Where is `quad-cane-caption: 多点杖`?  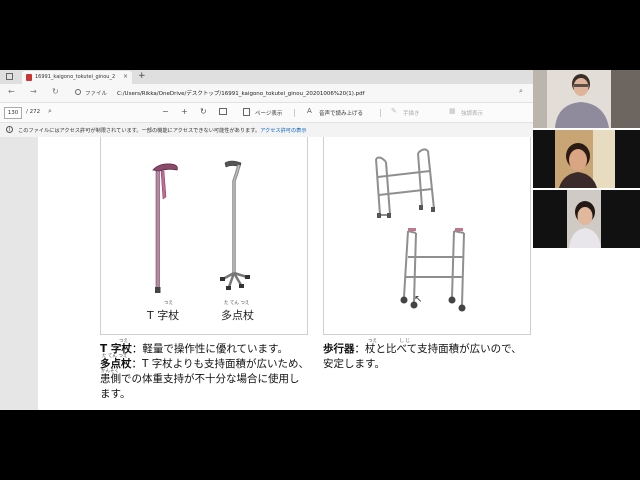
quad-cane-caption: 多点杖 is located at coordinates (237, 315).